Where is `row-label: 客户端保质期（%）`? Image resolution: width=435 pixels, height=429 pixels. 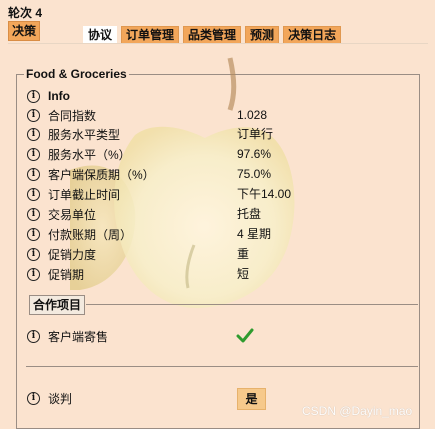
row-label: 客户端保质期（%） is located at coordinates (101, 174).